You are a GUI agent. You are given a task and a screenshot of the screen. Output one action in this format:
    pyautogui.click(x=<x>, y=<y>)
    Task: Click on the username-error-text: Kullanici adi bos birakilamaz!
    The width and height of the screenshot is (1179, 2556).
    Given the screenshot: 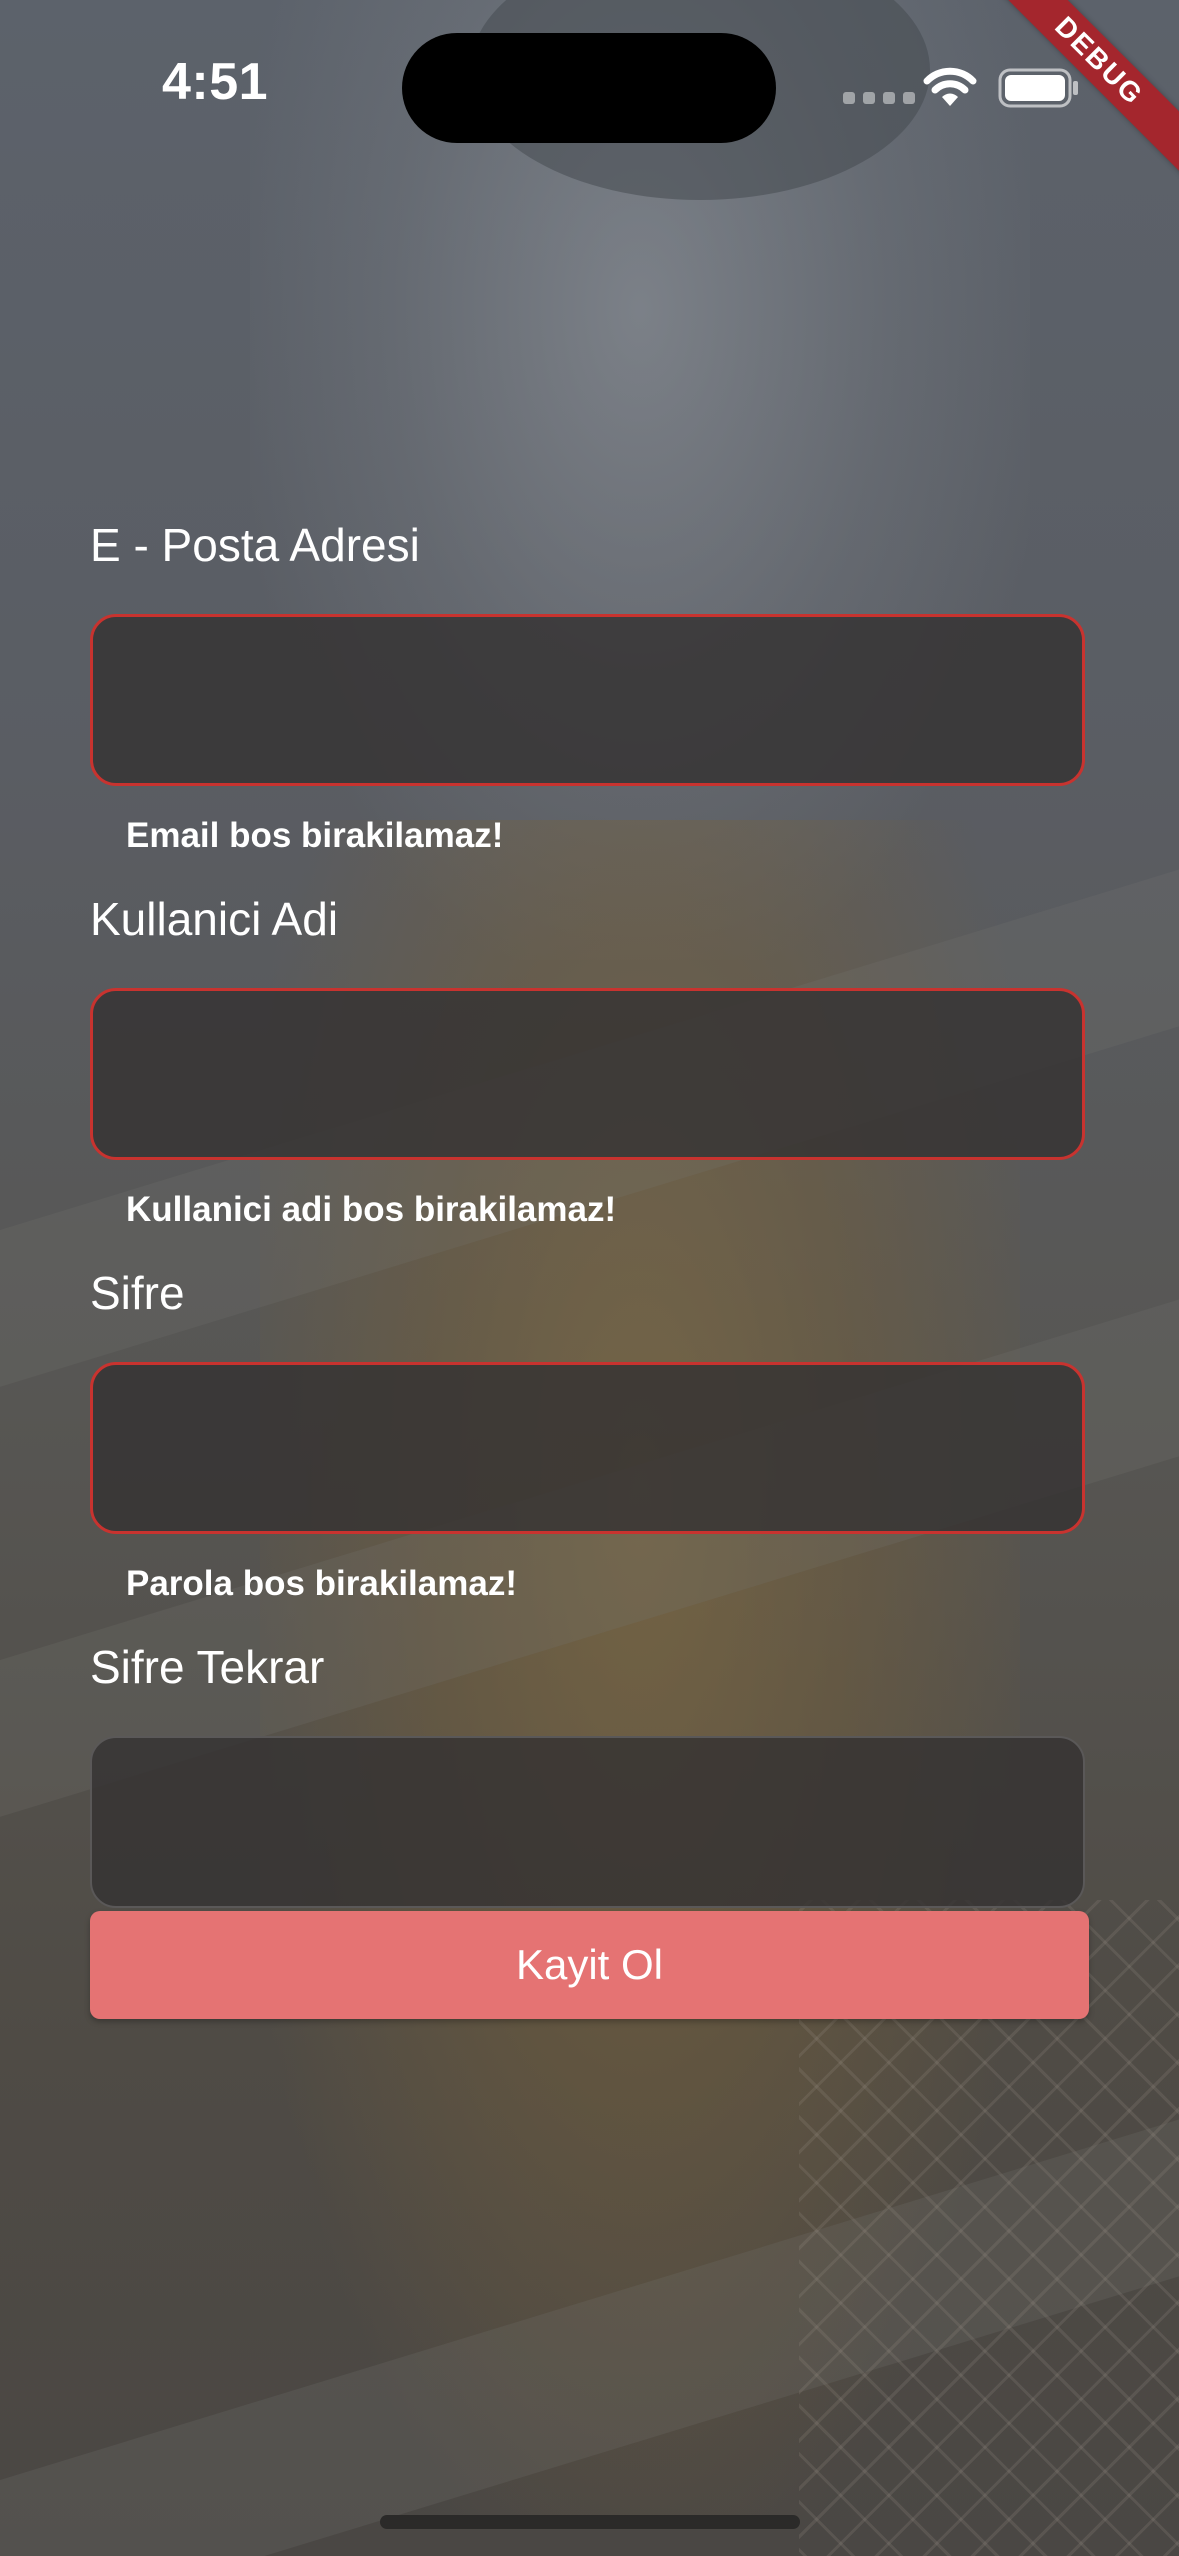 What is the action you would take?
    pyautogui.click(x=371, y=1209)
    